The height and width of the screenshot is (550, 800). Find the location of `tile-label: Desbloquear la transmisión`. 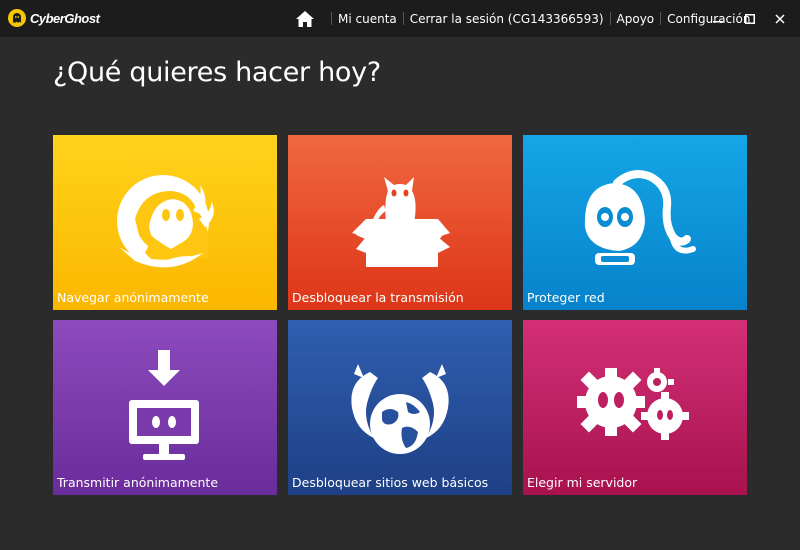

tile-label: Desbloquear la transmisión is located at coordinates (378, 297).